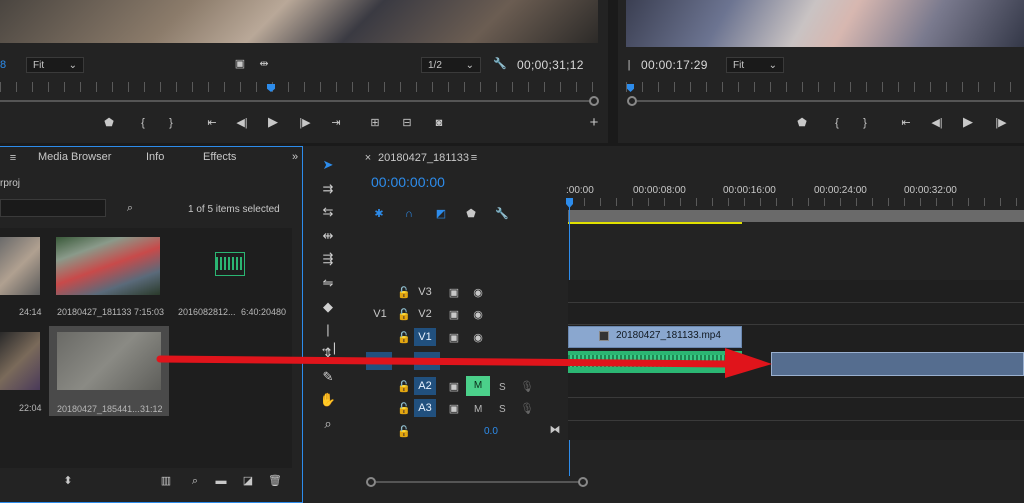 This screenshot has width=1024, height=503. I want to click on nest-icon: ✱, so click(379, 214).